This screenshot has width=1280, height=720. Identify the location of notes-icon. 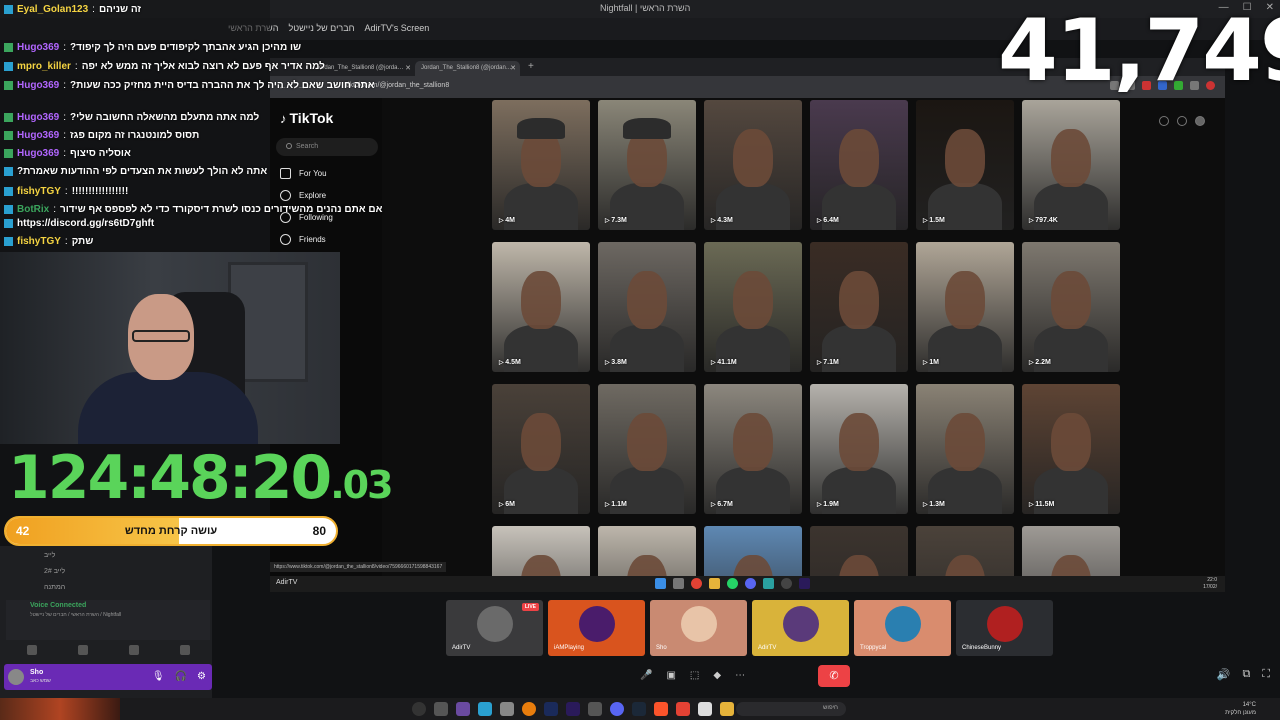
(705, 709).